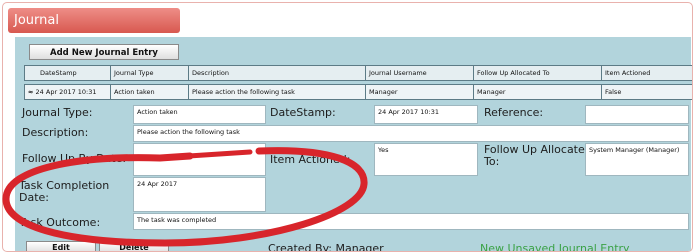 This screenshot has width=695, height=252. Describe the element at coordinates (538, 155) in the screenshot. I see `follow-up-allocated-label: Follow Up Allocated To:` at that location.